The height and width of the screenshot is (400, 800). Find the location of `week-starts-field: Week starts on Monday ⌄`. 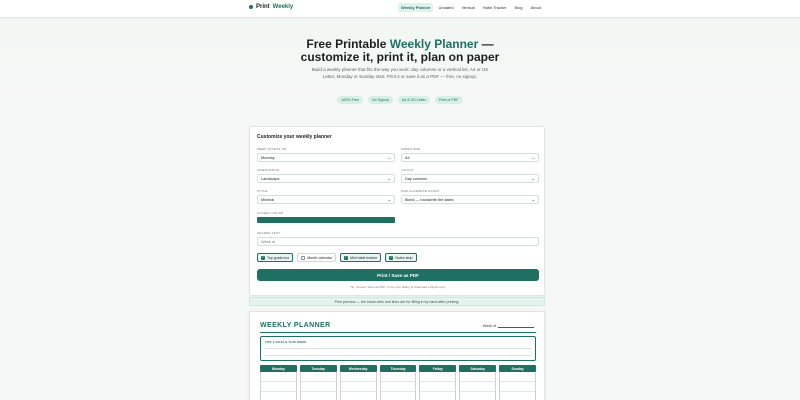

week-starts-field: Week starts on Monday ⌄ is located at coordinates (326, 154).